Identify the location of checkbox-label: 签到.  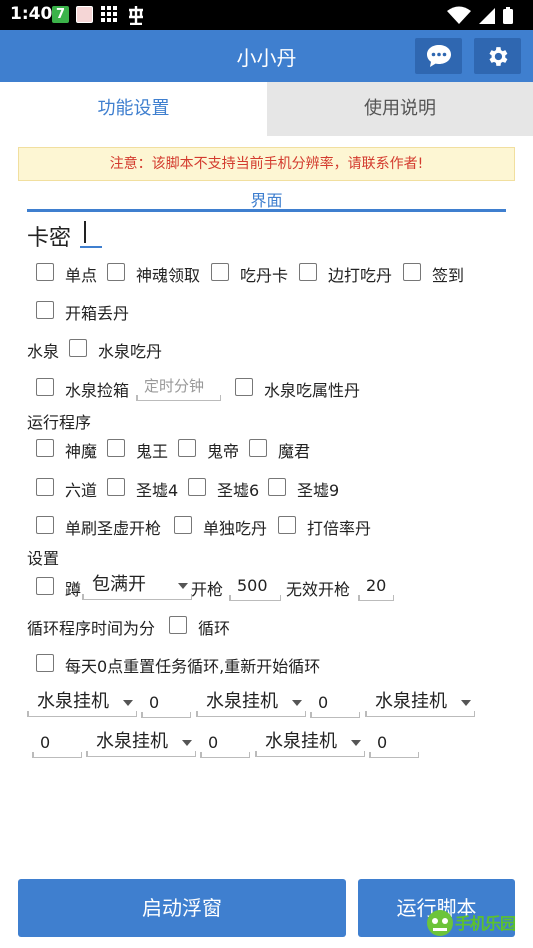
(448, 275).